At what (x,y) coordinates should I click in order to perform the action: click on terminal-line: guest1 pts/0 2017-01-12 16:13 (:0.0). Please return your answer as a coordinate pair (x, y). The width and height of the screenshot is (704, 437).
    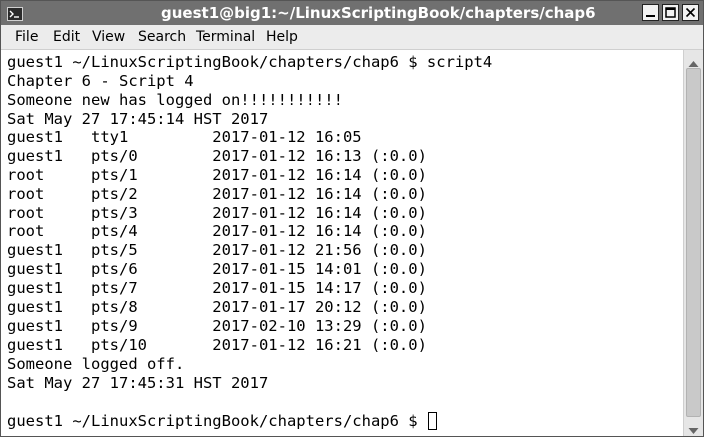
    Looking at the image, I should click on (217, 156).